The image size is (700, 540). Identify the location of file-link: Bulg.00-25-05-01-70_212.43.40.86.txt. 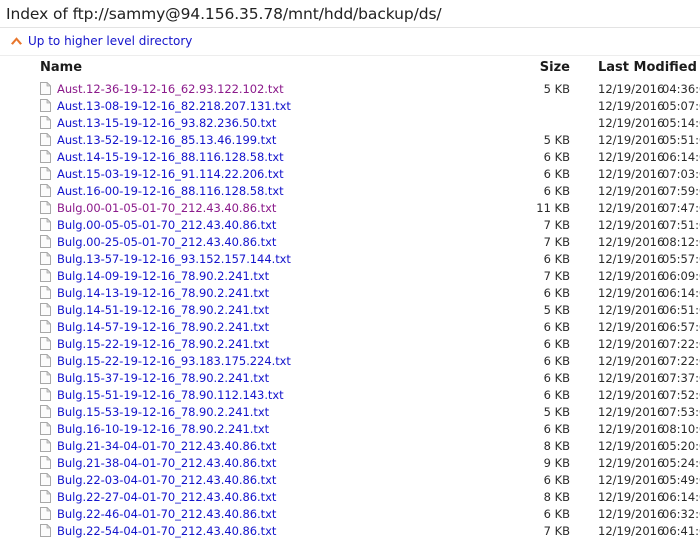
(166, 242).